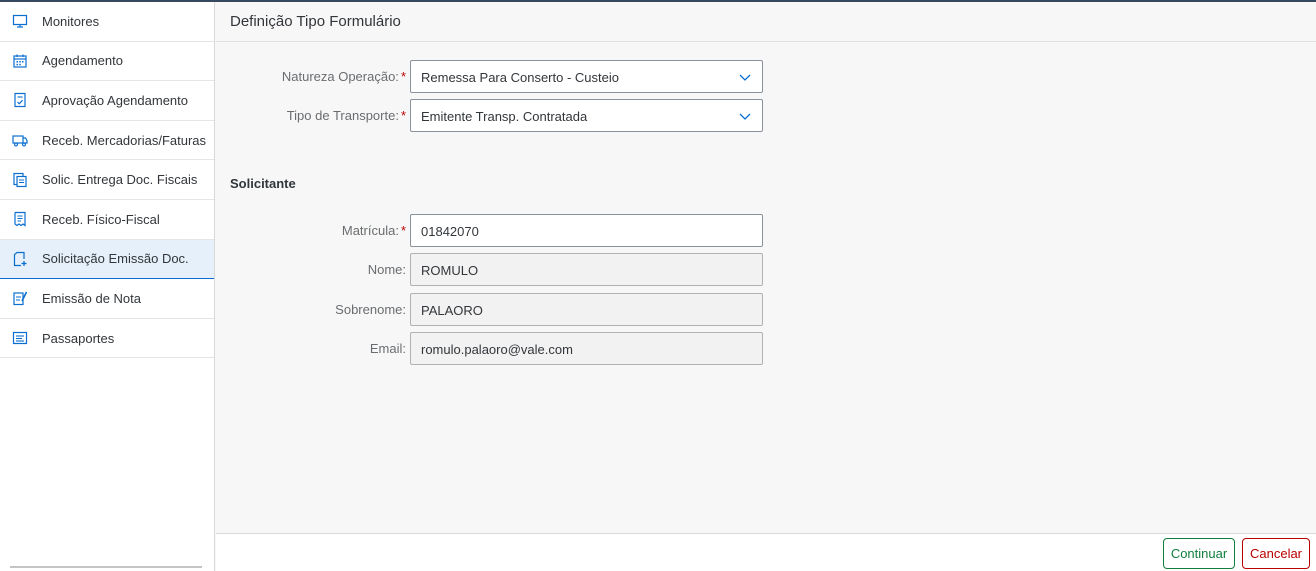  What do you see at coordinates (766, 309) in the screenshot?
I see `sobrenome-row: Sobrenome: PALAORO` at bounding box center [766, 309].